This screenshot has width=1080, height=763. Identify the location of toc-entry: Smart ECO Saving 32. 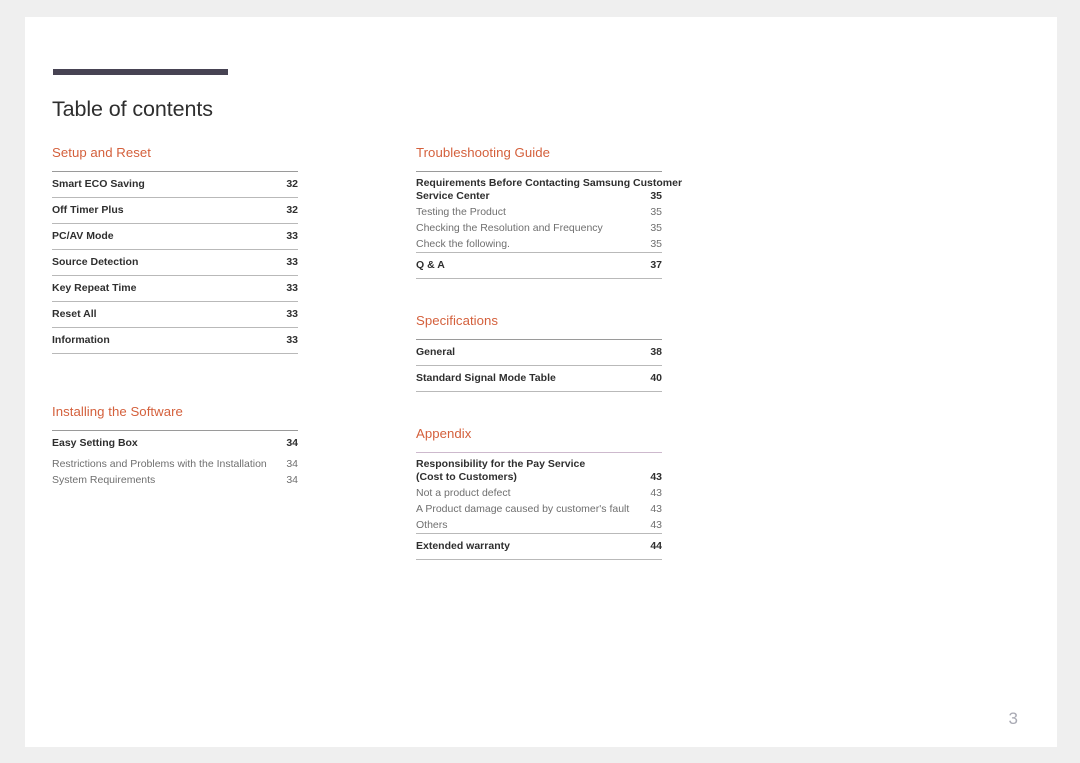
(175, 185).